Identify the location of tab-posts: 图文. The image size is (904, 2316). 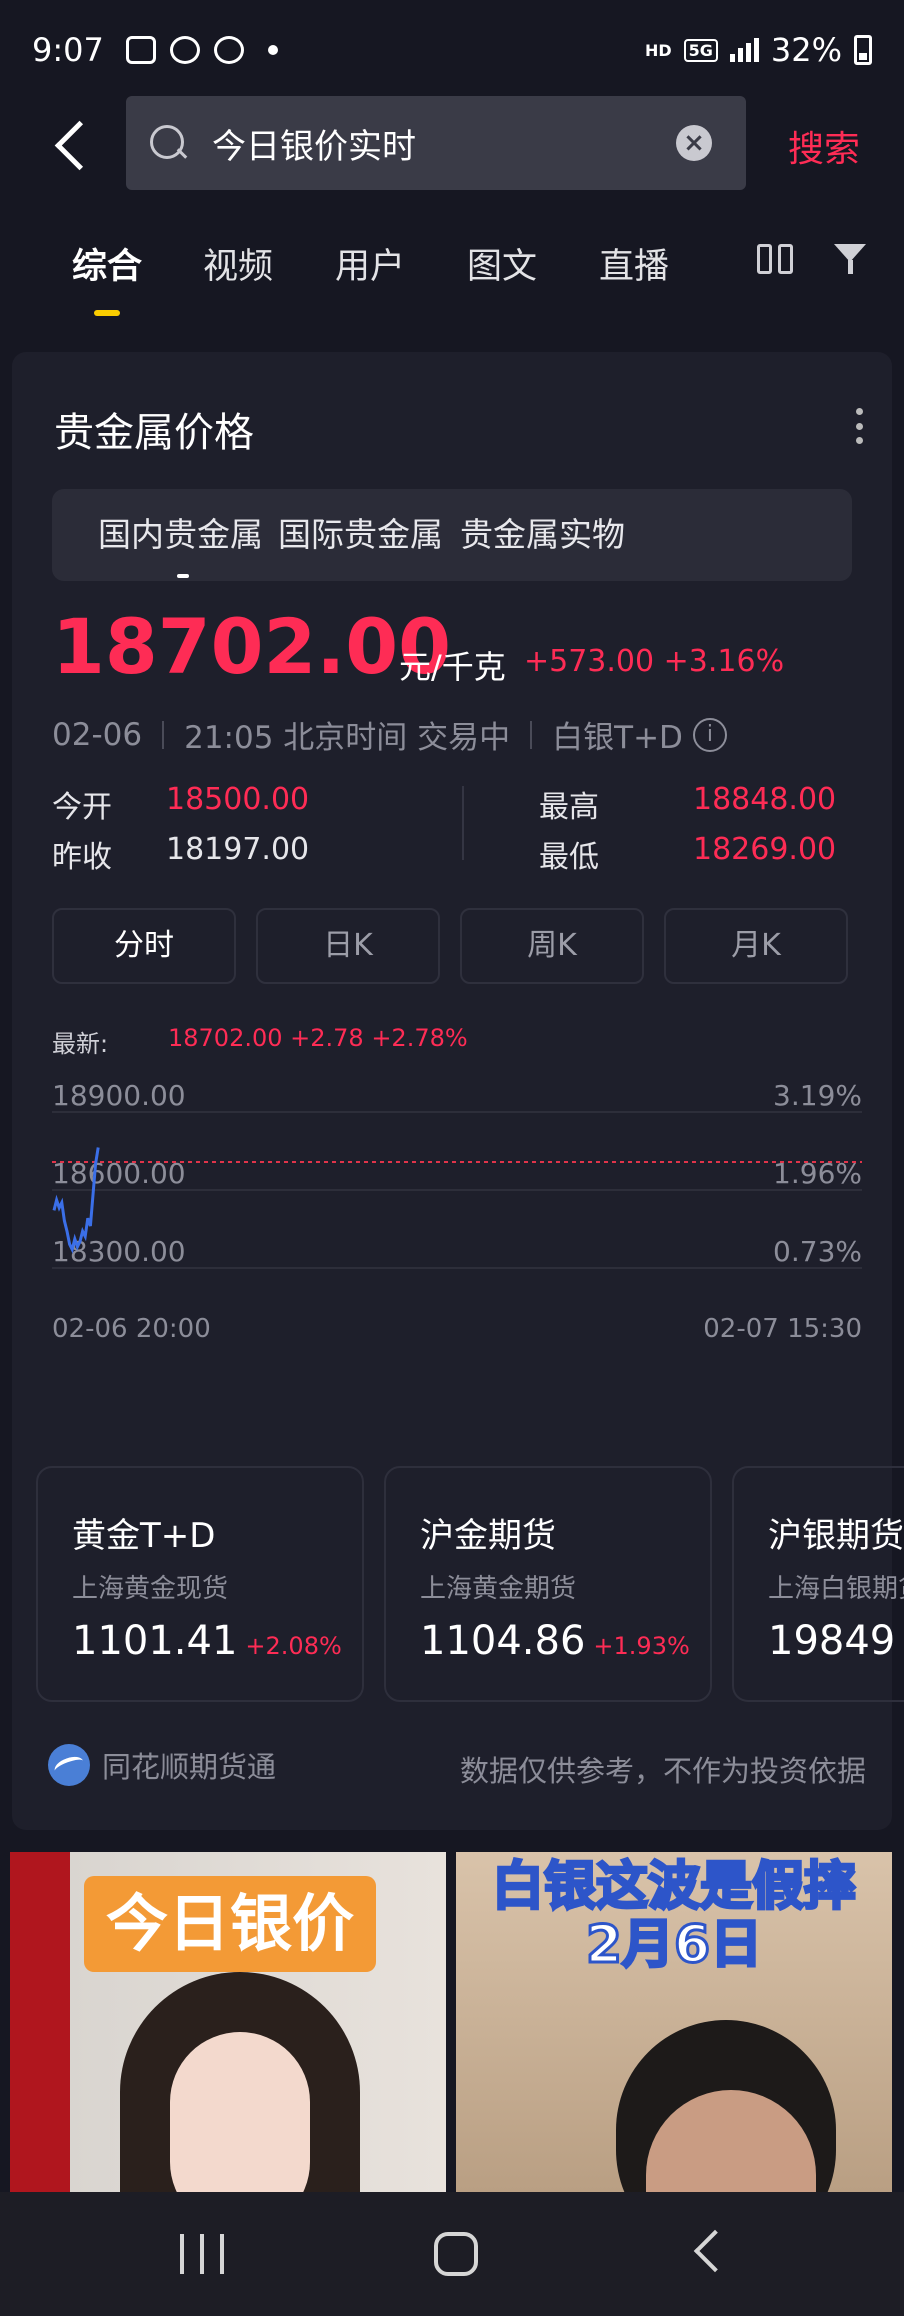
(502, 263).